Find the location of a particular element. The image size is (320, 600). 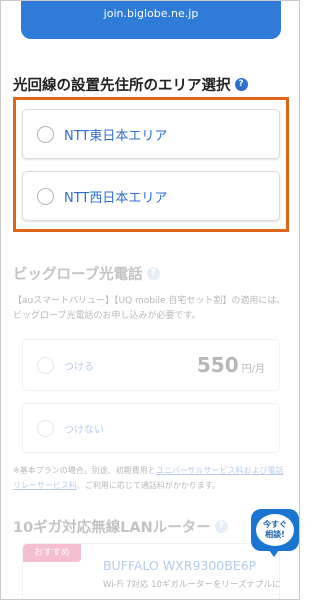

phone-option-none-label: つけない is located at coordinates (84, 430).